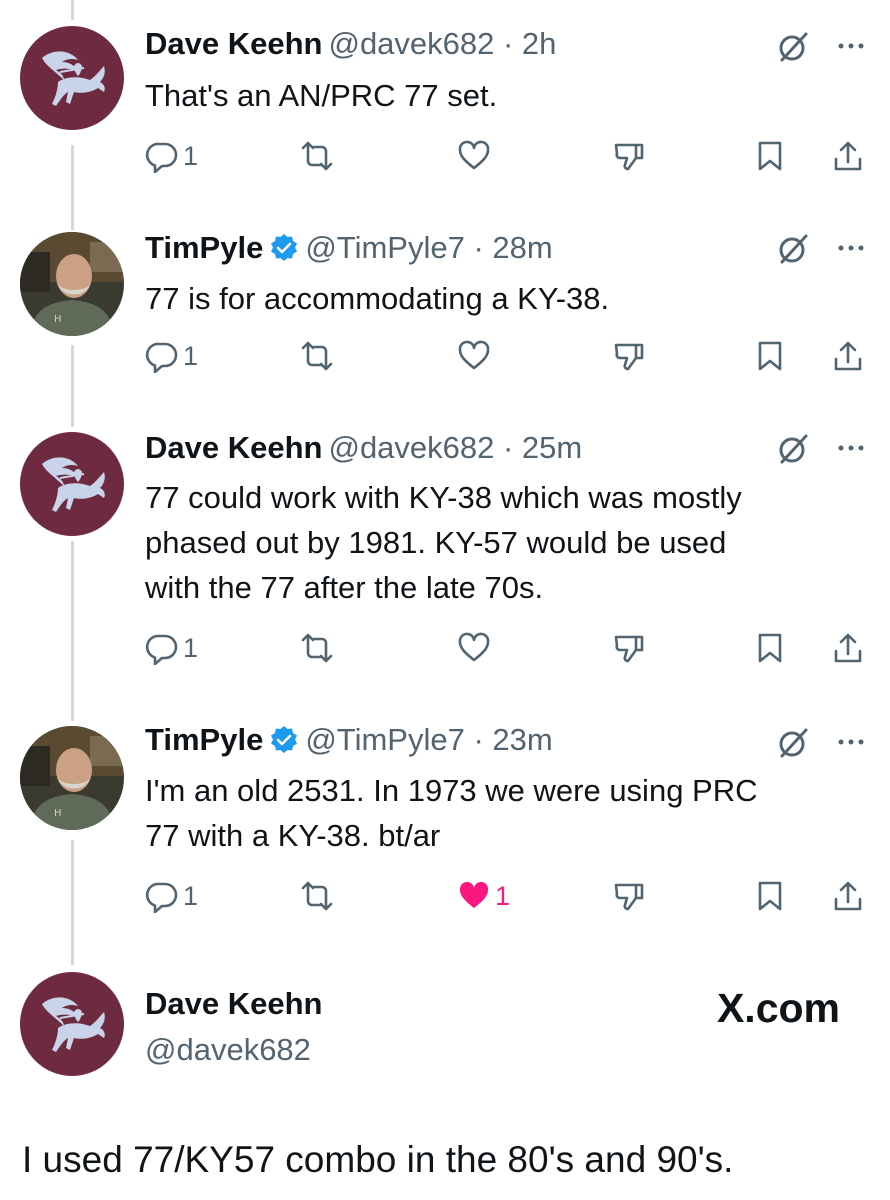 This screenshot has height=1200, width=890. I want to click on handle-time: @davek682 · 2h, so click(442, 43).